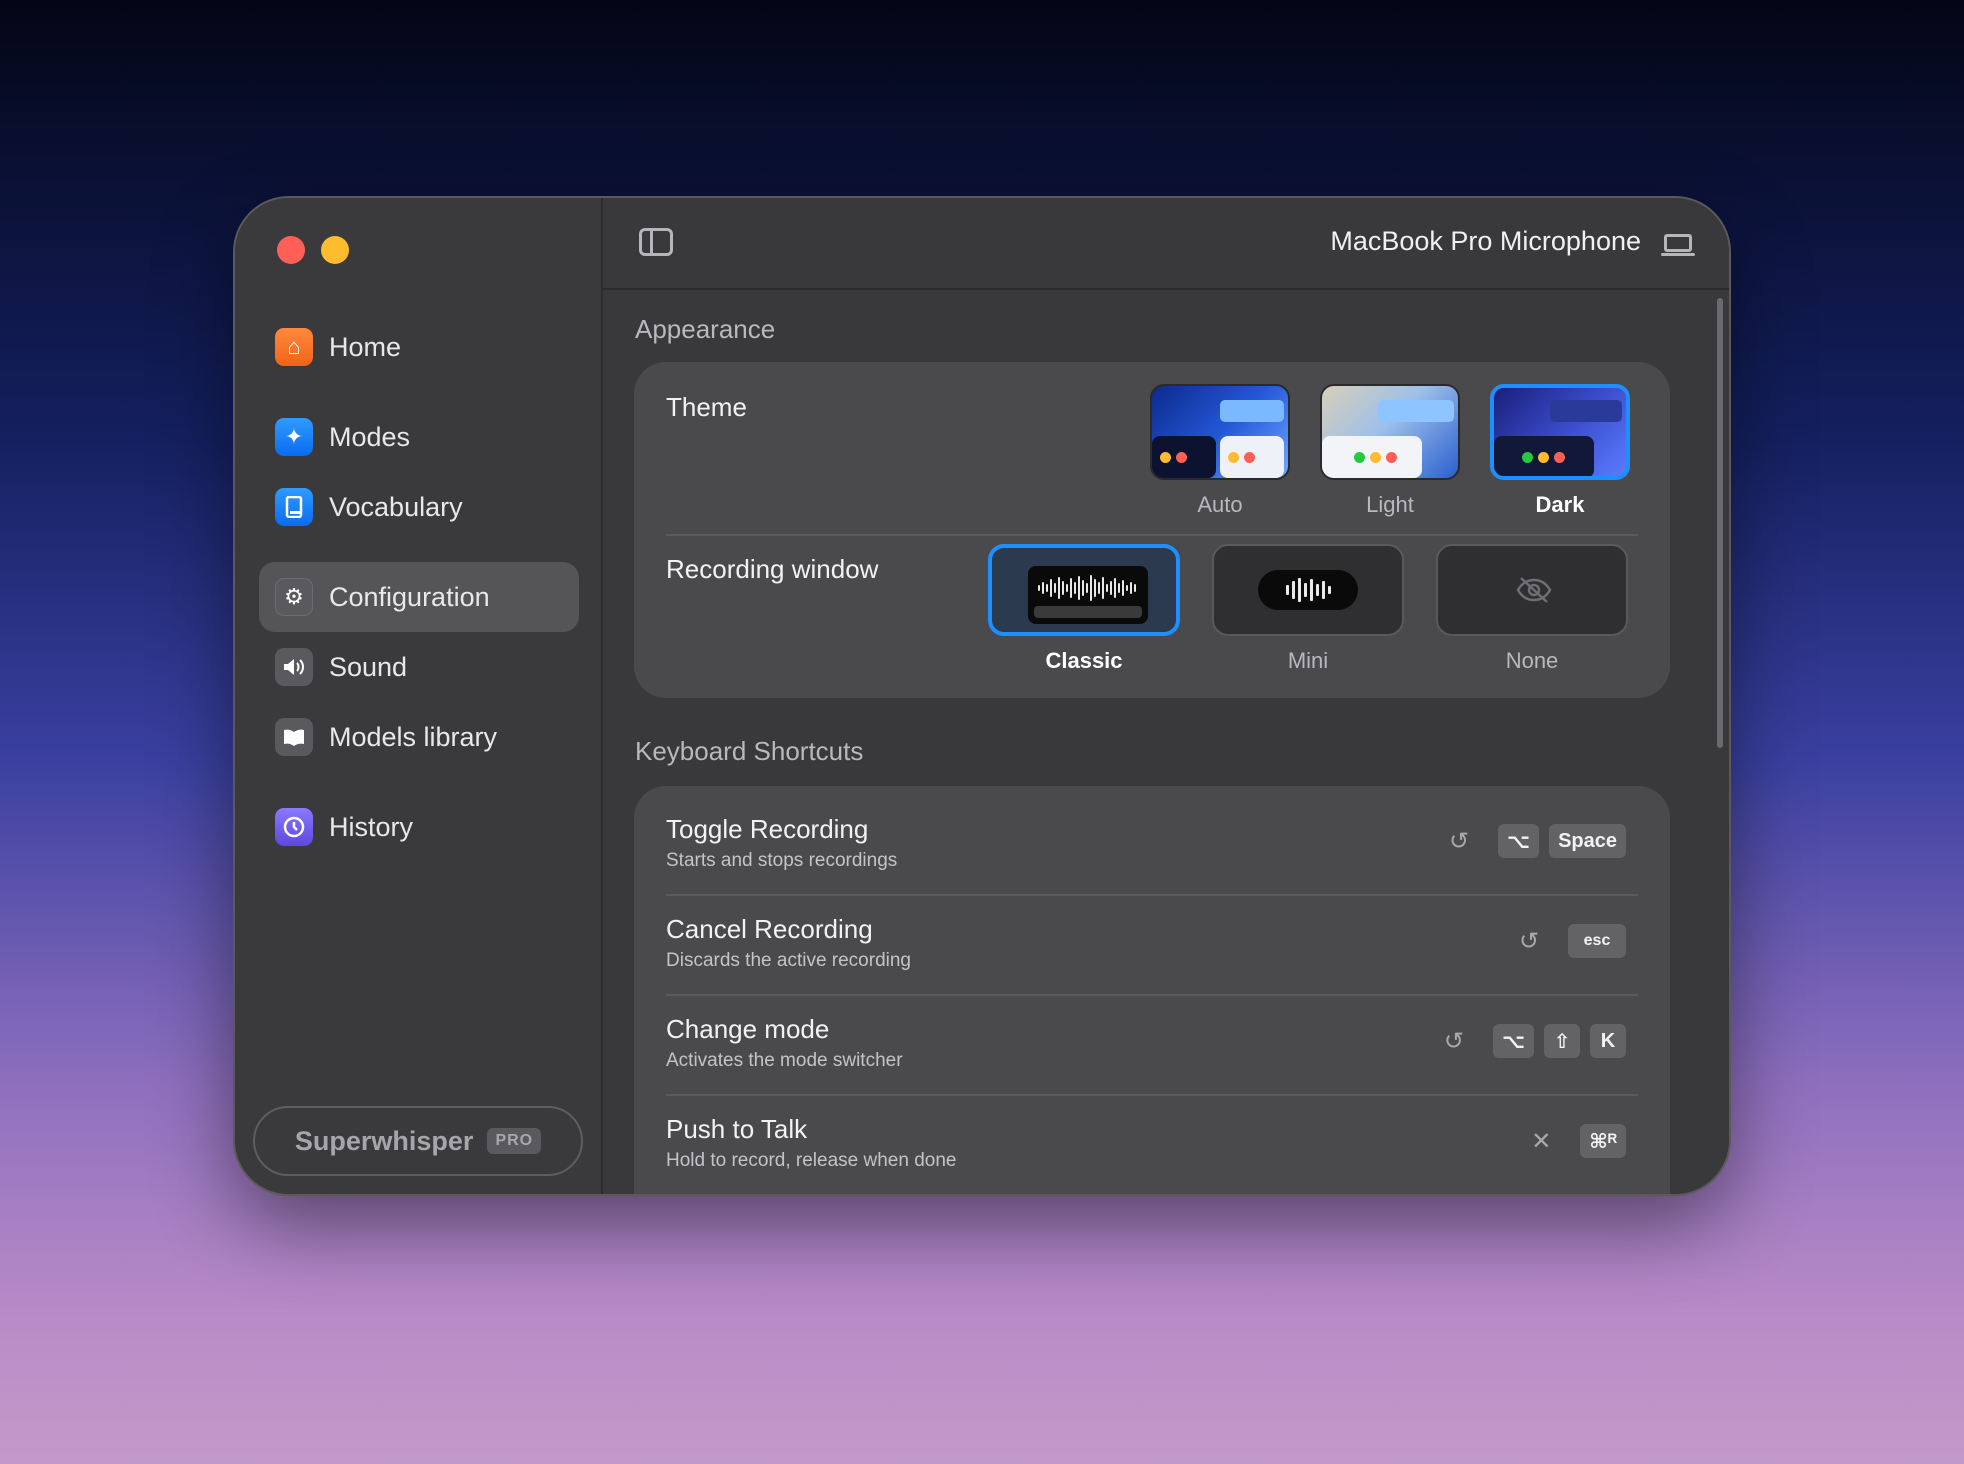  I want to click on recording-window-label: Recording window, so click(772, 569).